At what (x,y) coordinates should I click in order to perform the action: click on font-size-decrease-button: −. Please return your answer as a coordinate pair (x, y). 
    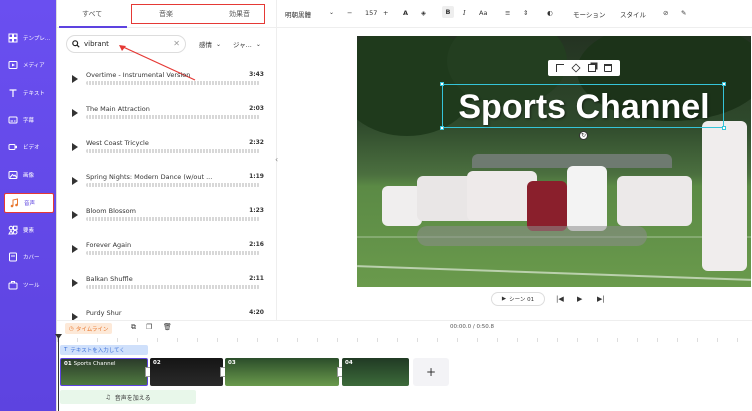
    Looking at the image, I should click on (349, 13).